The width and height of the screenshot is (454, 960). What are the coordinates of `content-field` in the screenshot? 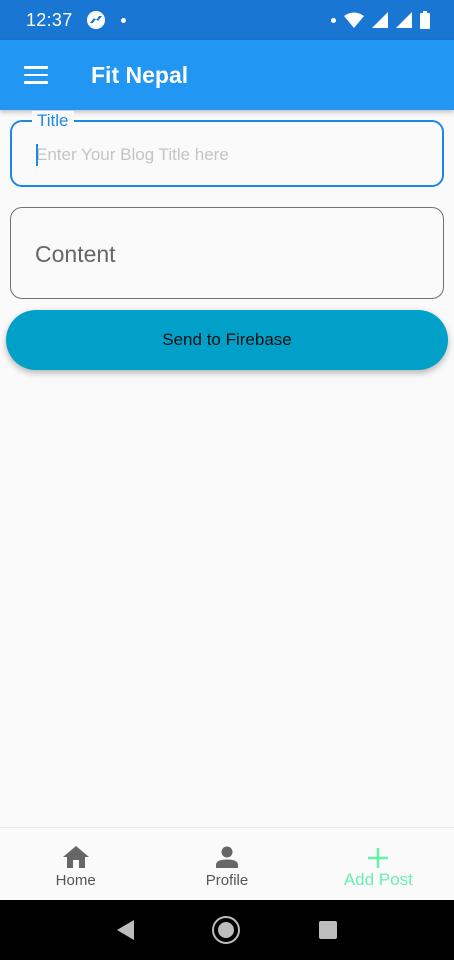 It's located at (227, 253).